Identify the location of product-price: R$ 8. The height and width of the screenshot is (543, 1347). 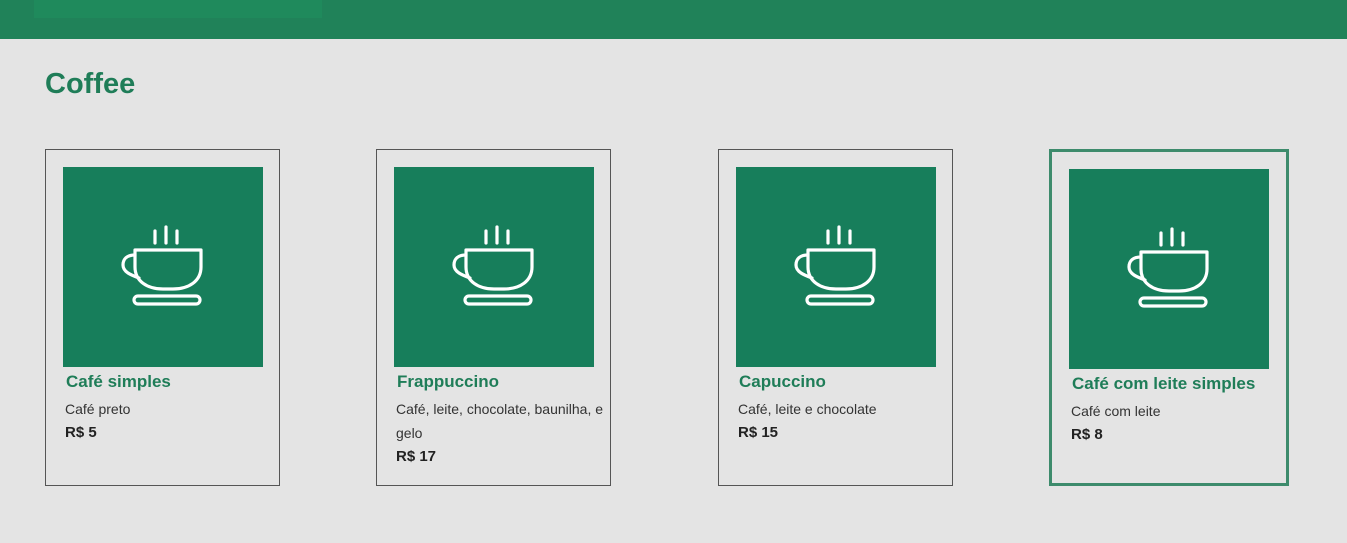
(1087, 434).